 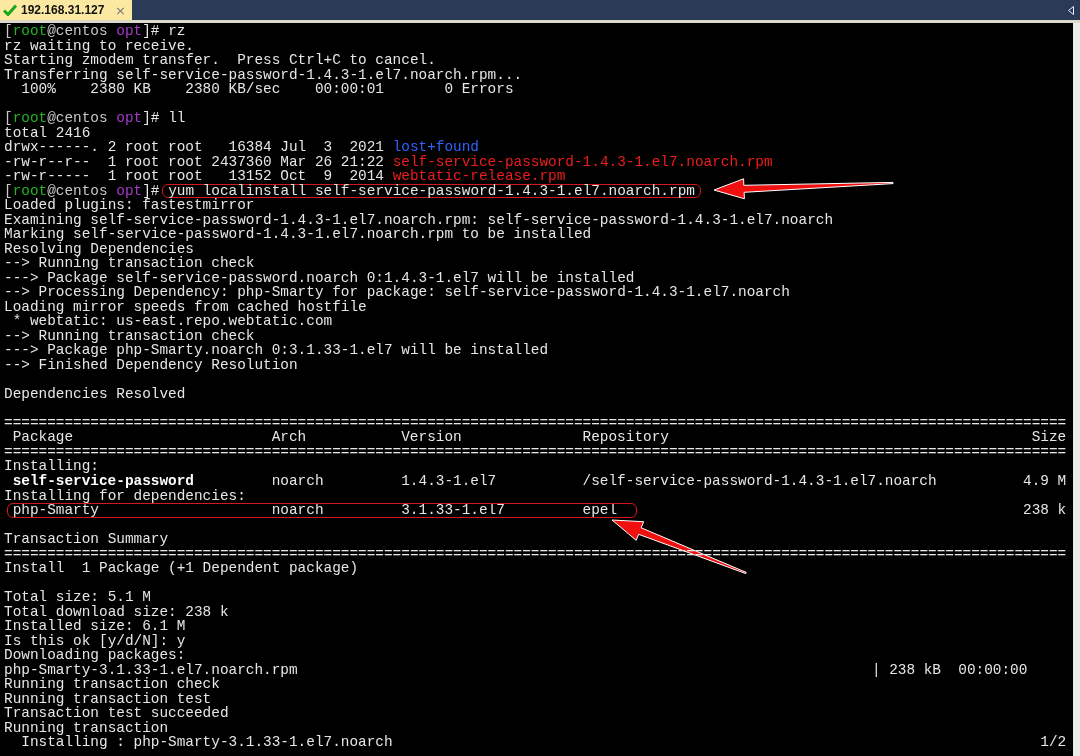 I want to click on terminal-line: ---> Package self-service-password.noarch 0:1.4.3-1.el7 will be installed, so click(x=319, y=277).